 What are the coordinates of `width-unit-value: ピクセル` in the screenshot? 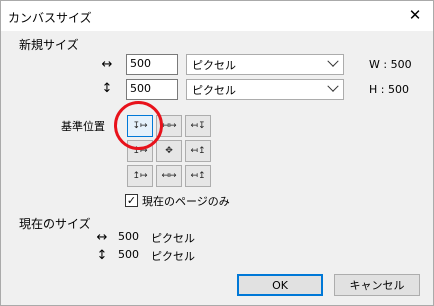 It's located at (214, 65).